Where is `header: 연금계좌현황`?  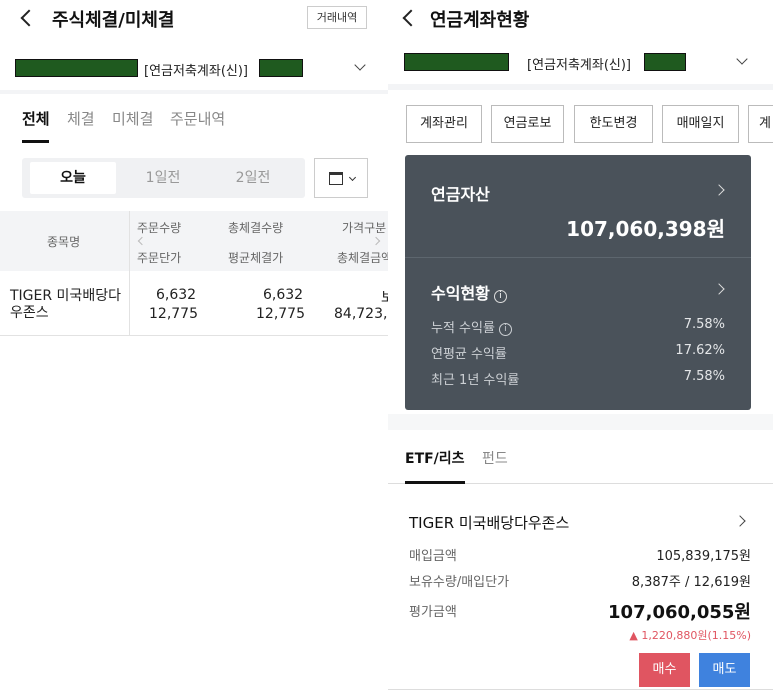
header: 연금계좌현황 is located at coordinates (580, 19).